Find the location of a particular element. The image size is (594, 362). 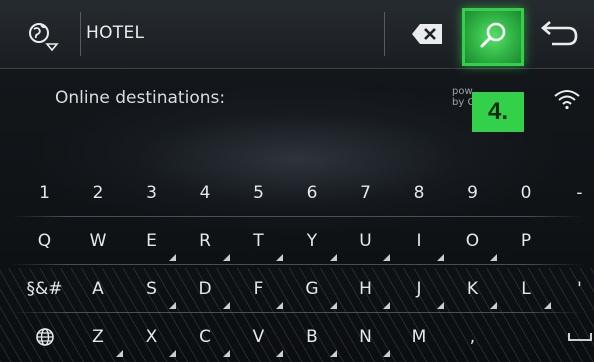

back-button is located at coordinates (560, 35).